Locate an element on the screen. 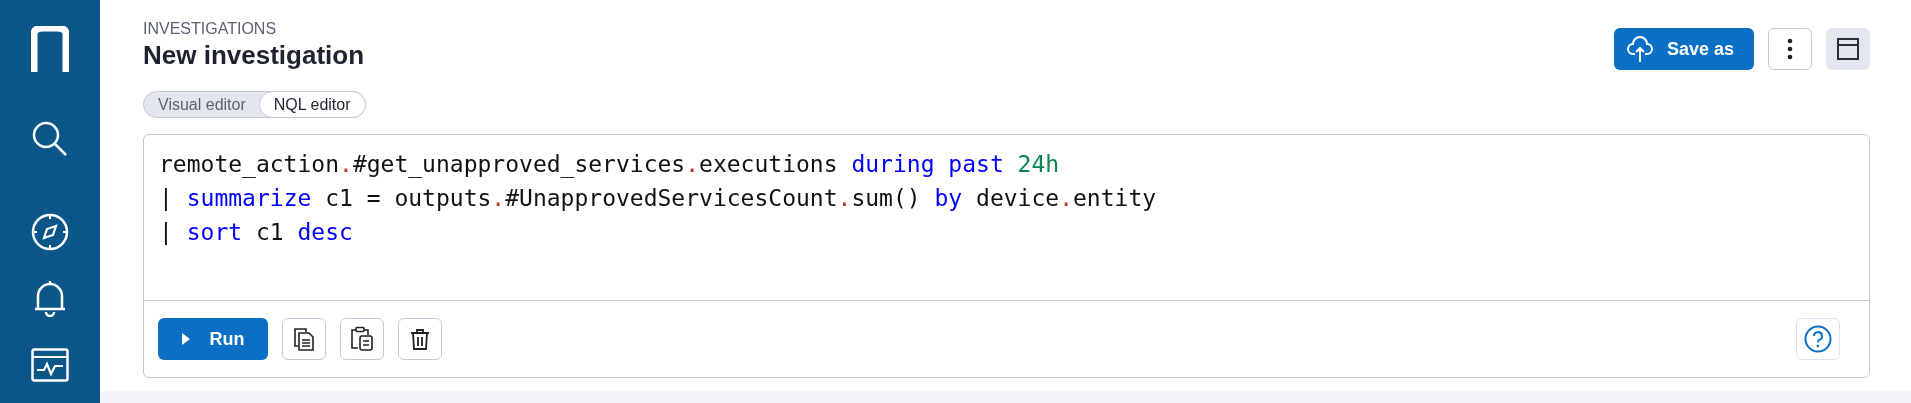 The image size is (1911, 403). bell-icon is located at coordinates (50, 298).